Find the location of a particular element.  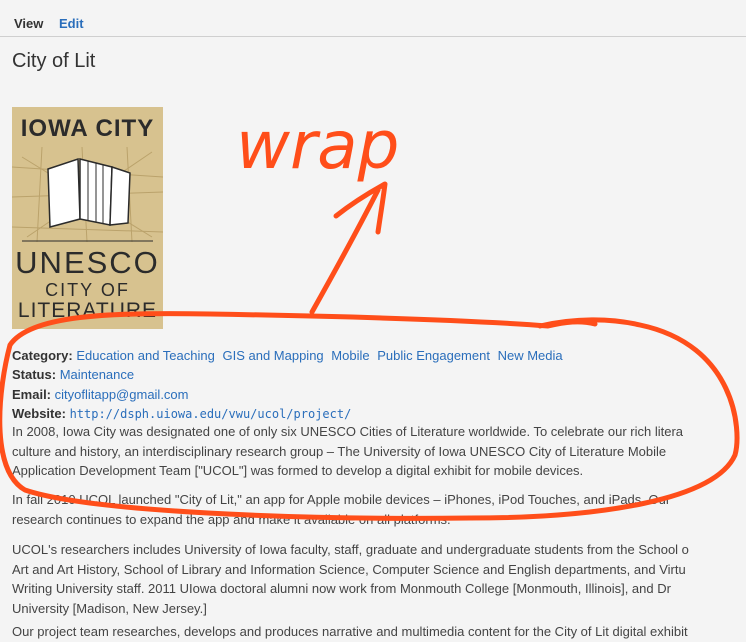

annotation-arrow-shaft is located at coordinates (345, 251).